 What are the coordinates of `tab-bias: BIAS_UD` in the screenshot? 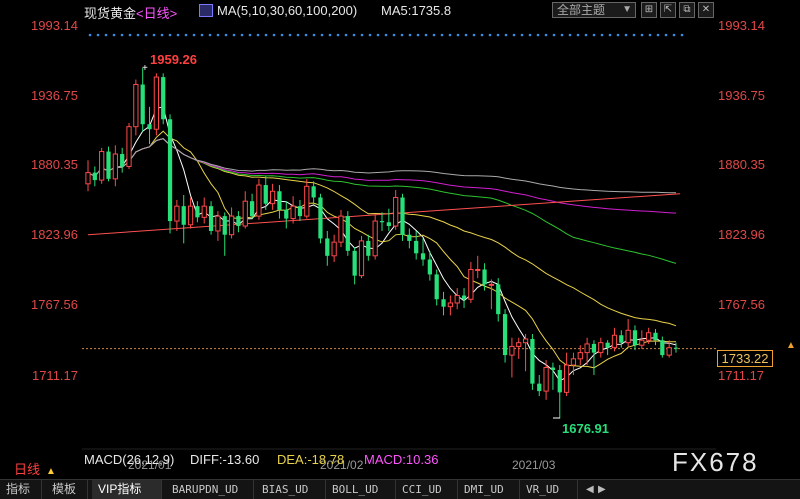 It's located at (291, 489).